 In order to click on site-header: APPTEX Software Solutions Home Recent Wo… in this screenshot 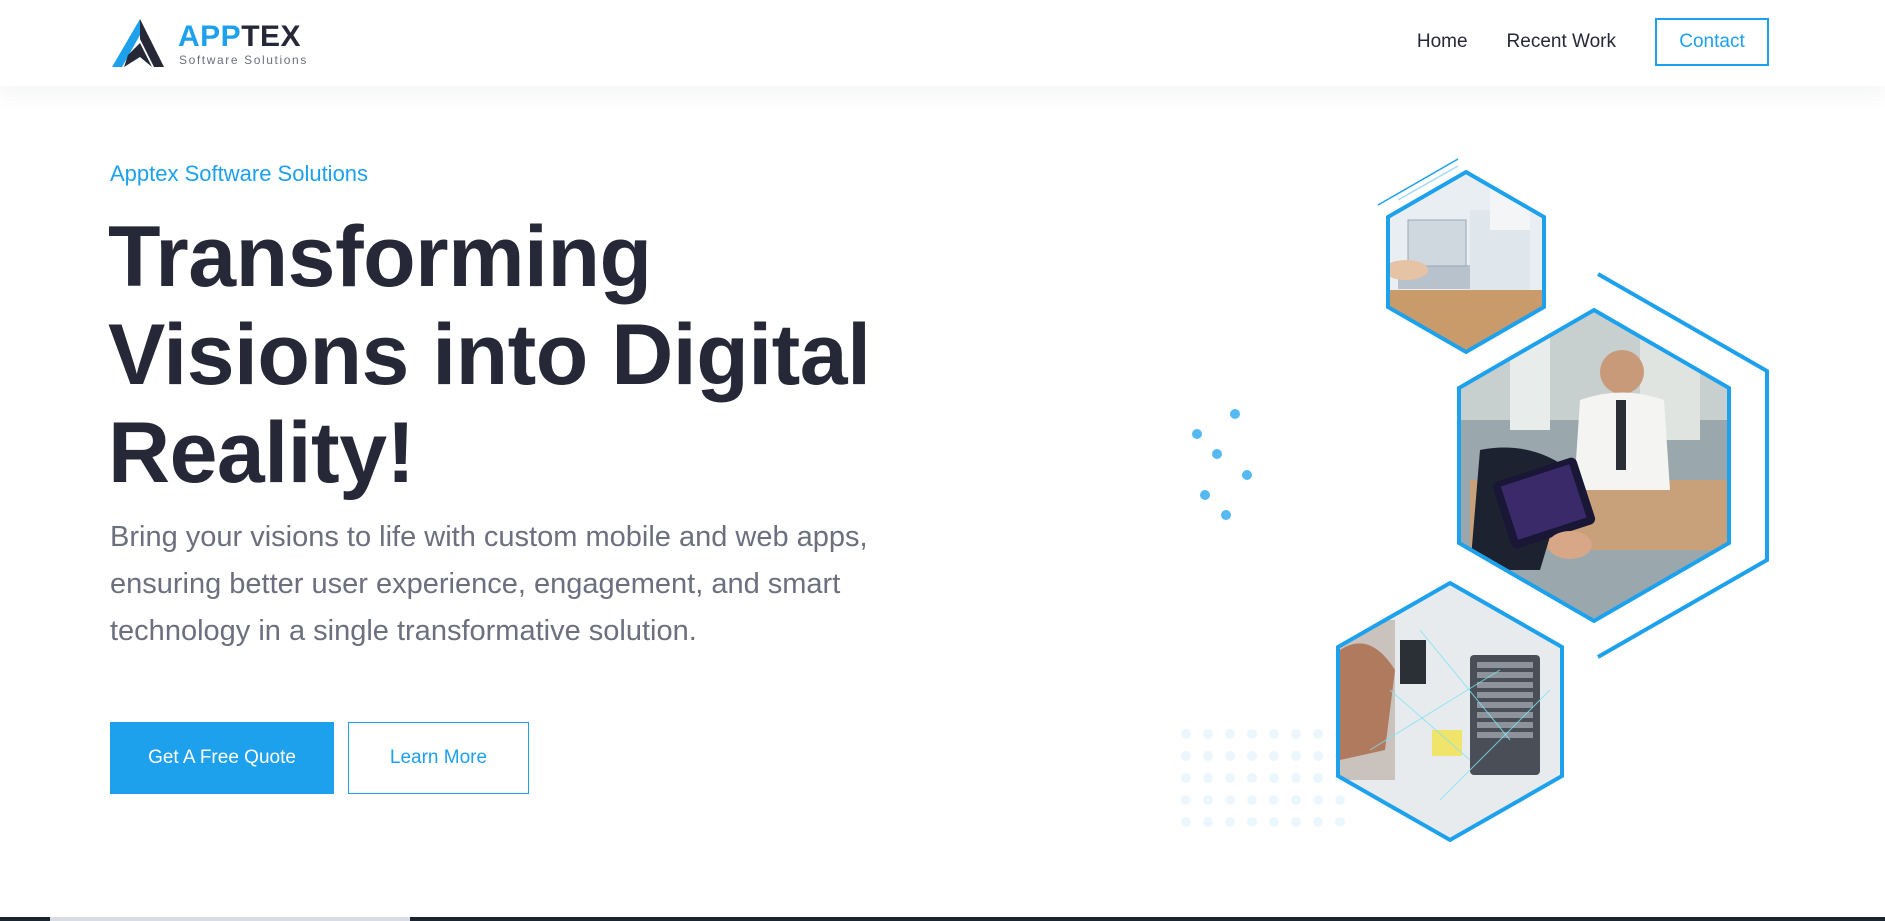, I will do `click(942, 43)`.